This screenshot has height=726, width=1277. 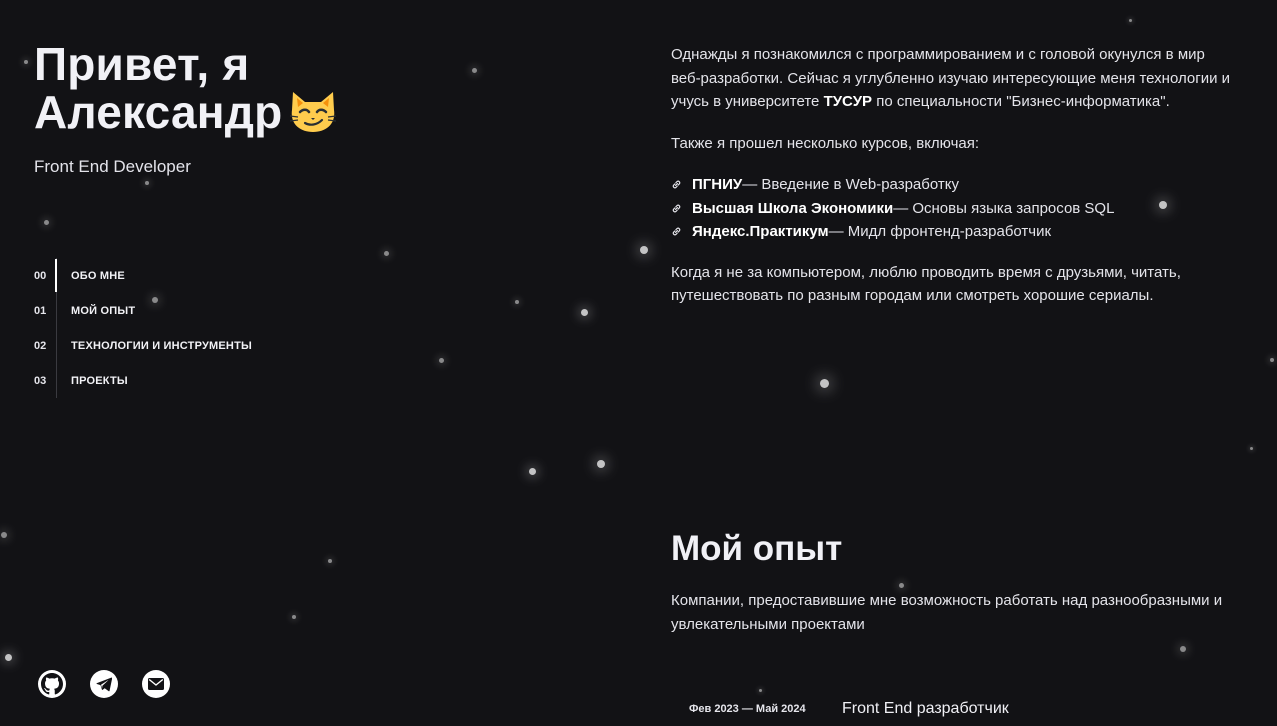 I want to click on university-name: ТУСУР, so click(x=848, y=101).